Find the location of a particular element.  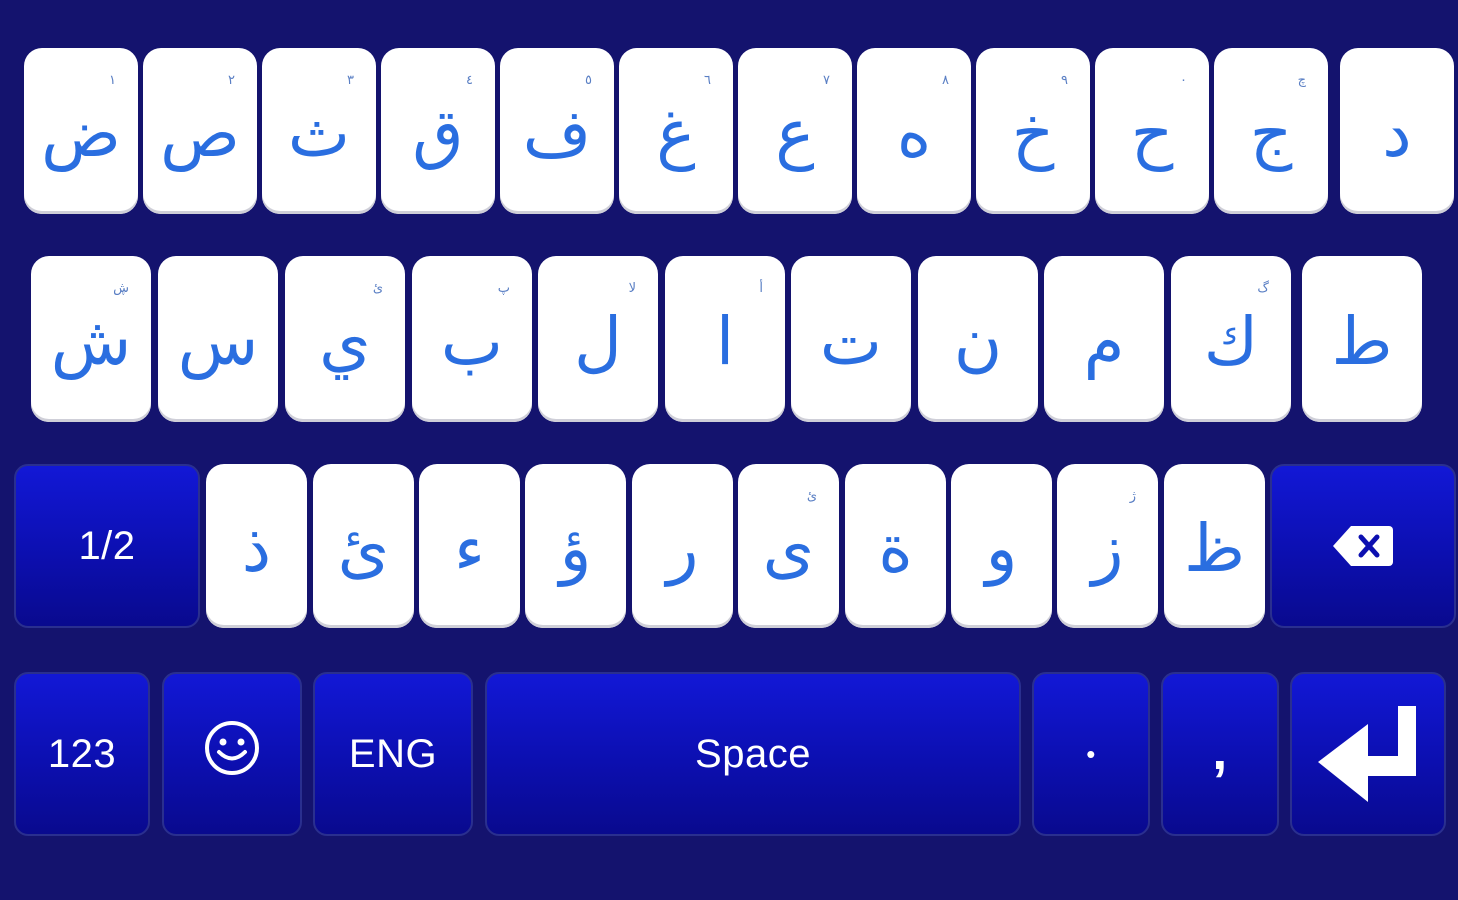

key-hamza: ء is located at coordinates (469, 546).